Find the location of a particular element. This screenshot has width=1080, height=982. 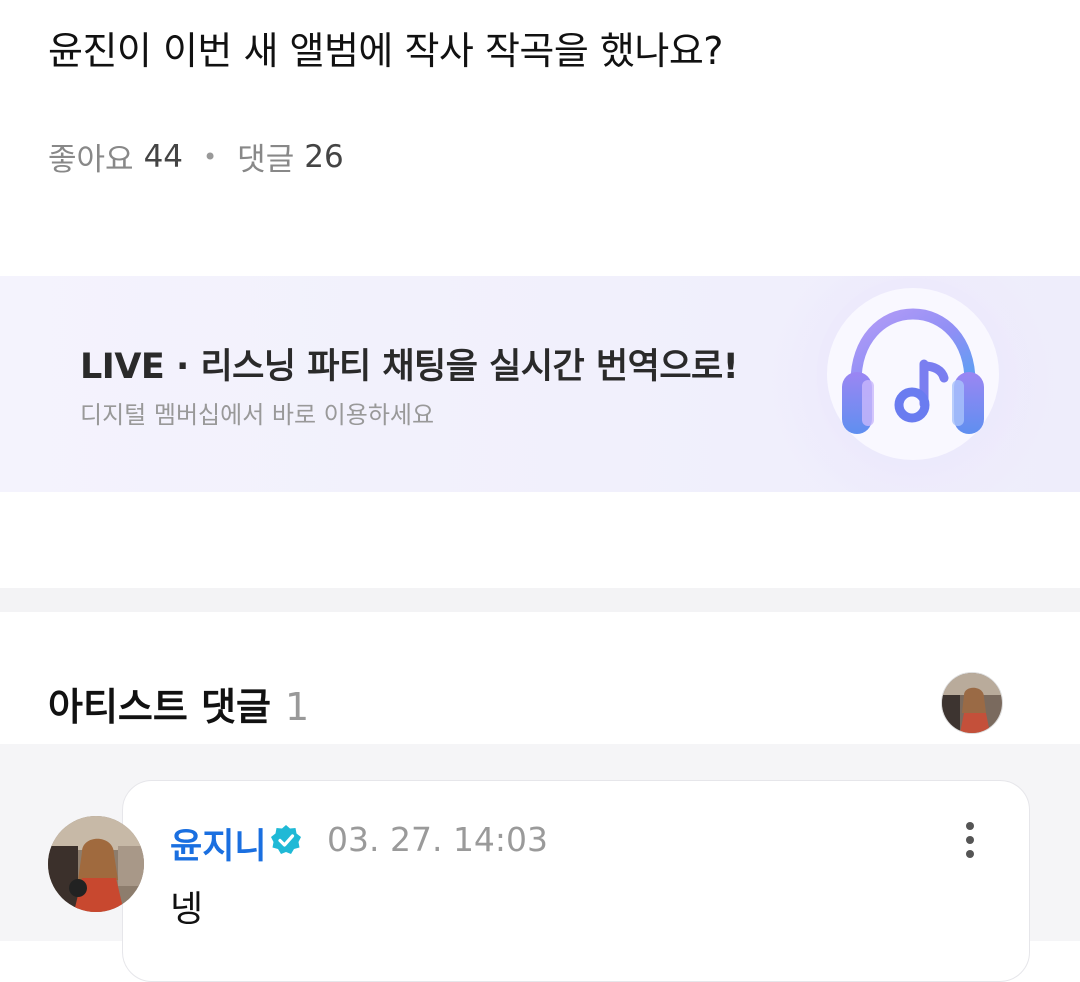

headphones-music-icon is located at coordinates (913, 371).